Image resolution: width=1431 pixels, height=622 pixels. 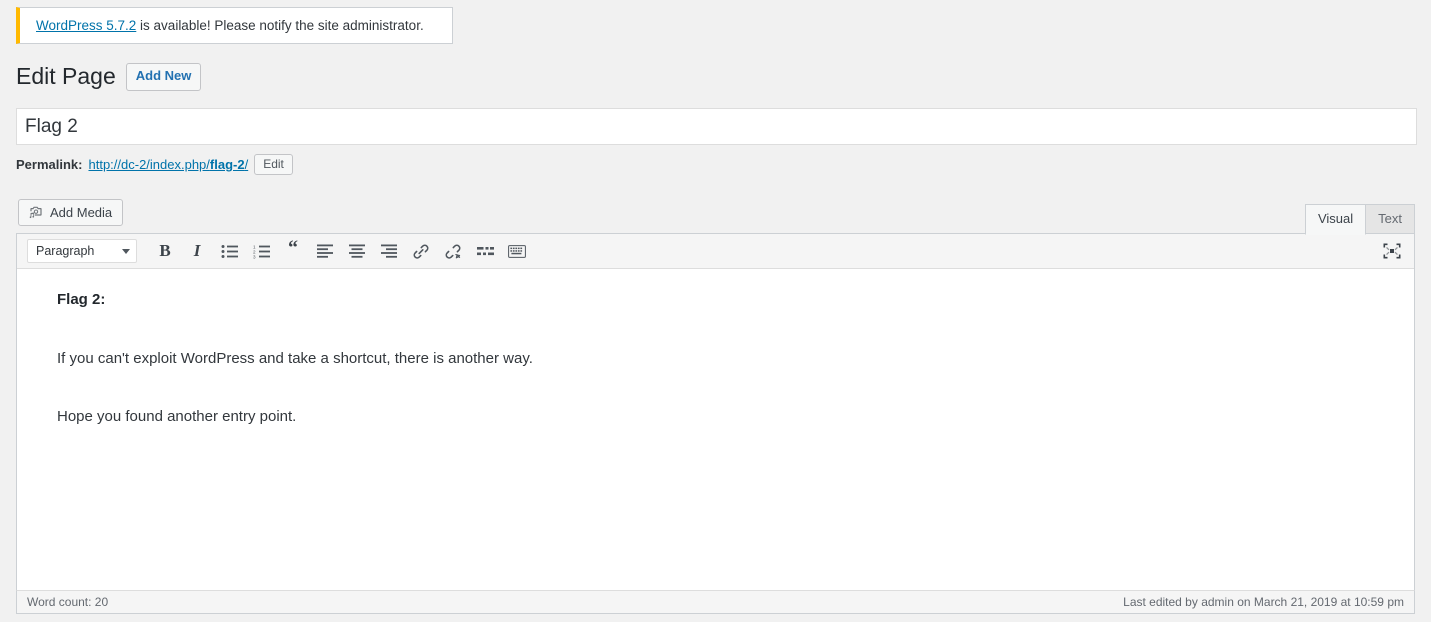 I want to click on italic-button: I, so click(x=197, y=251).